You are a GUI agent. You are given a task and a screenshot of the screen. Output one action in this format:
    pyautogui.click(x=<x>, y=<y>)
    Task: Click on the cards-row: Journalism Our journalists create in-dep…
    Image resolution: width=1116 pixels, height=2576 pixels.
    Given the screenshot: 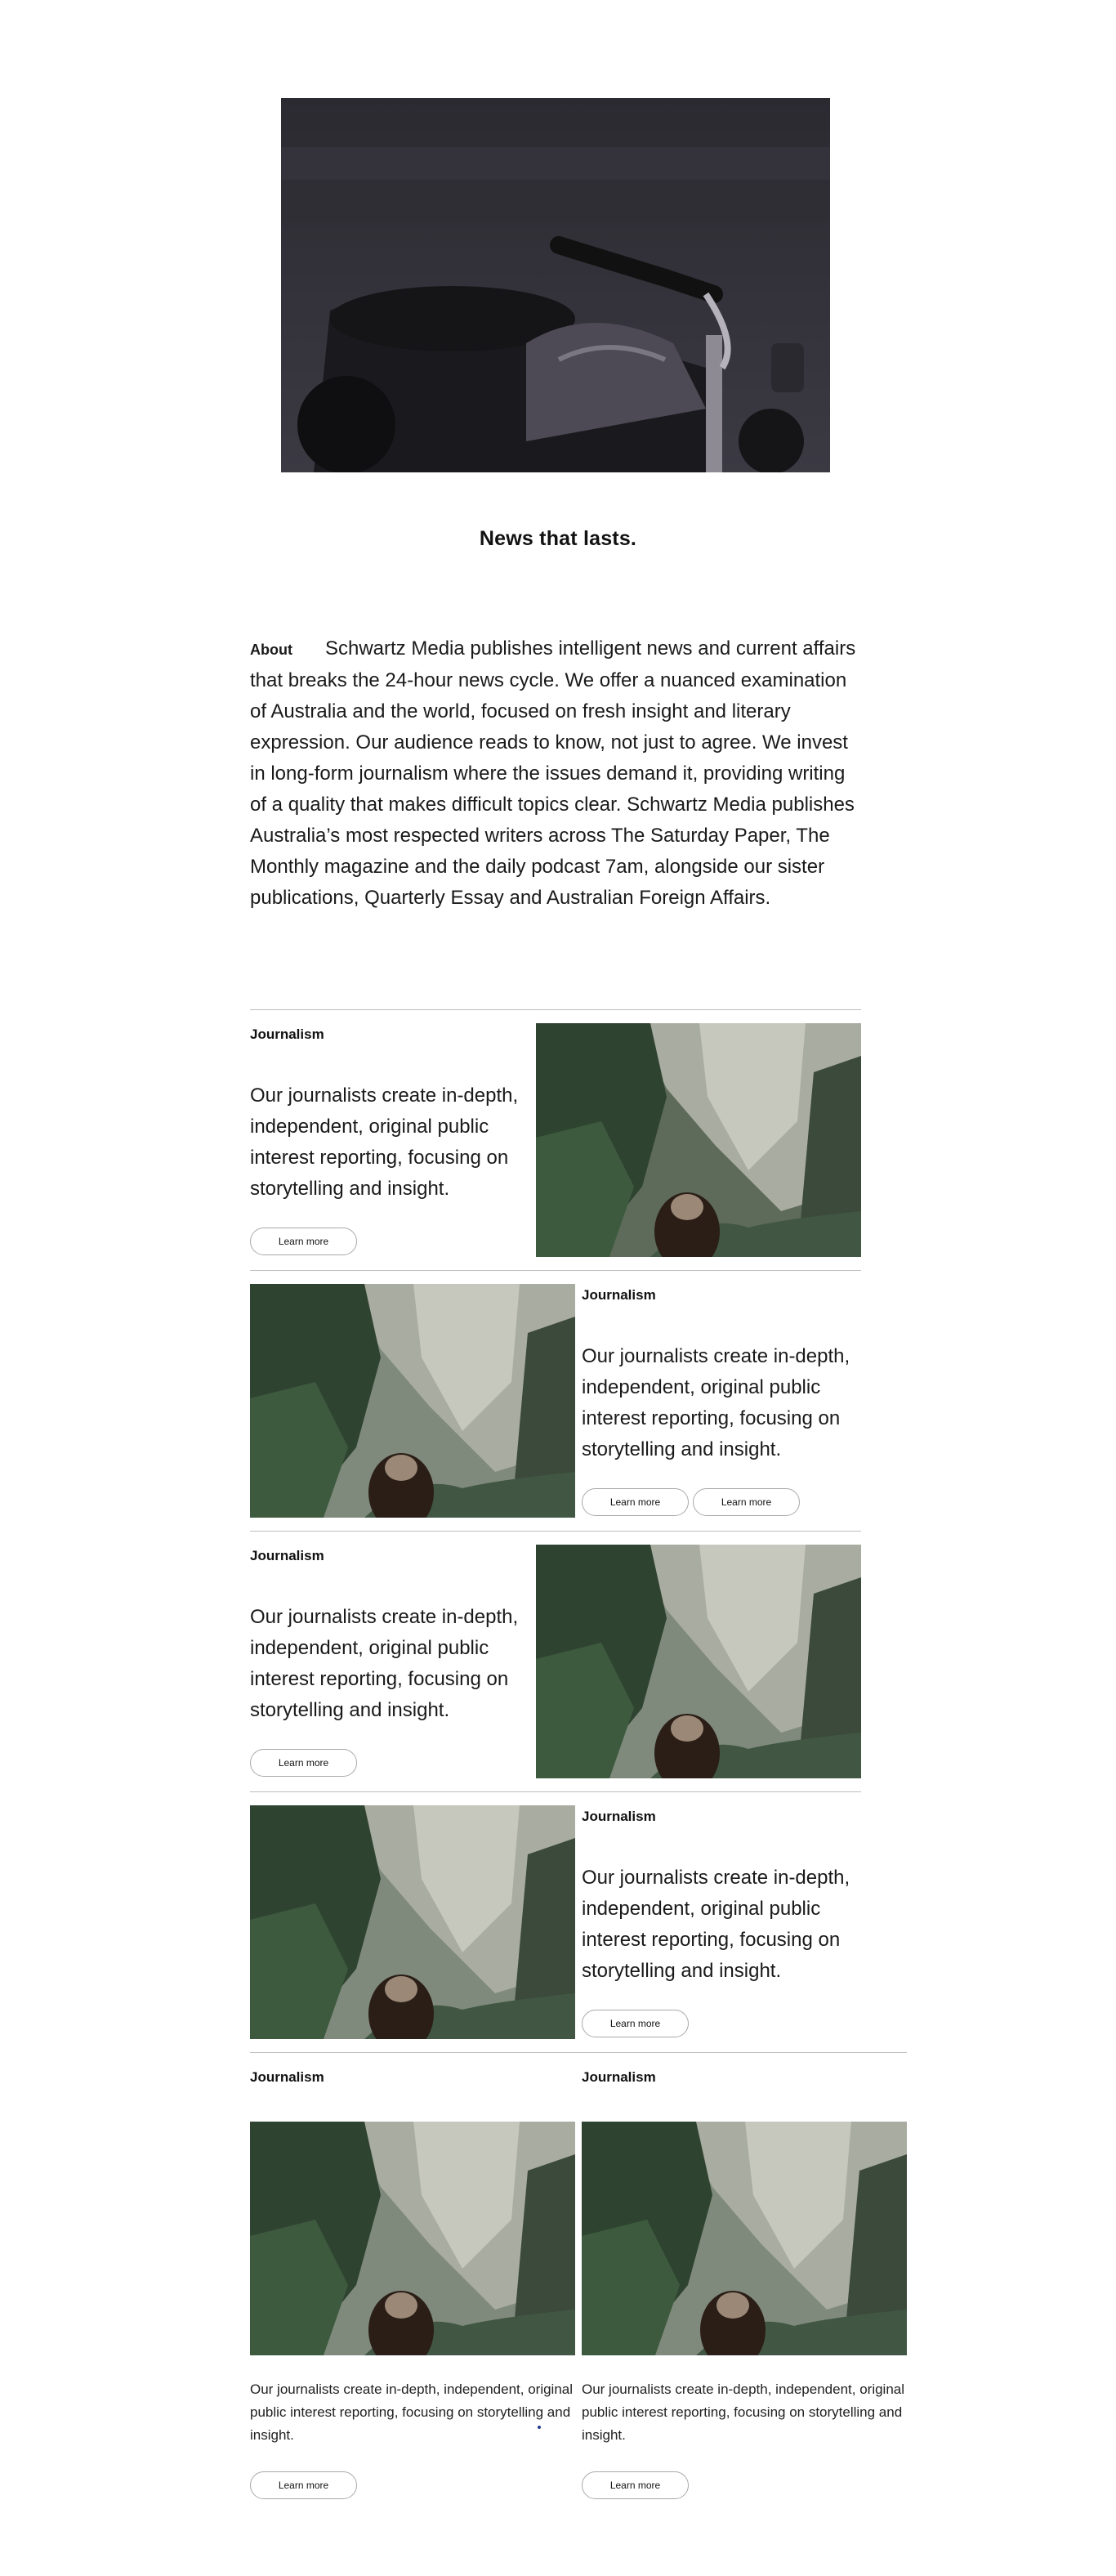 What is the action you would take?
    pyautogui.click(x=578, y=2297)
    